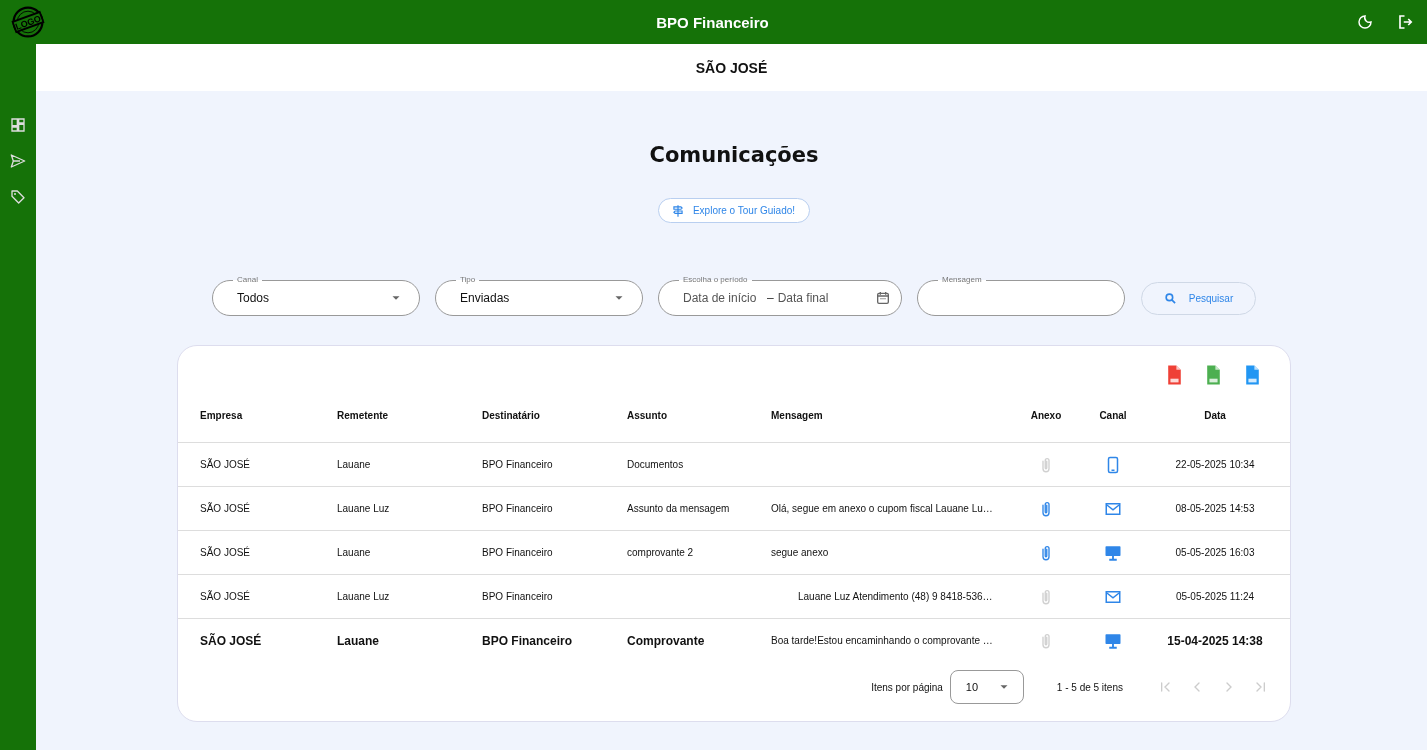  Describe the element at coordinates (18, 125) in the screenshot. I see `dashboard-icon` at that location.